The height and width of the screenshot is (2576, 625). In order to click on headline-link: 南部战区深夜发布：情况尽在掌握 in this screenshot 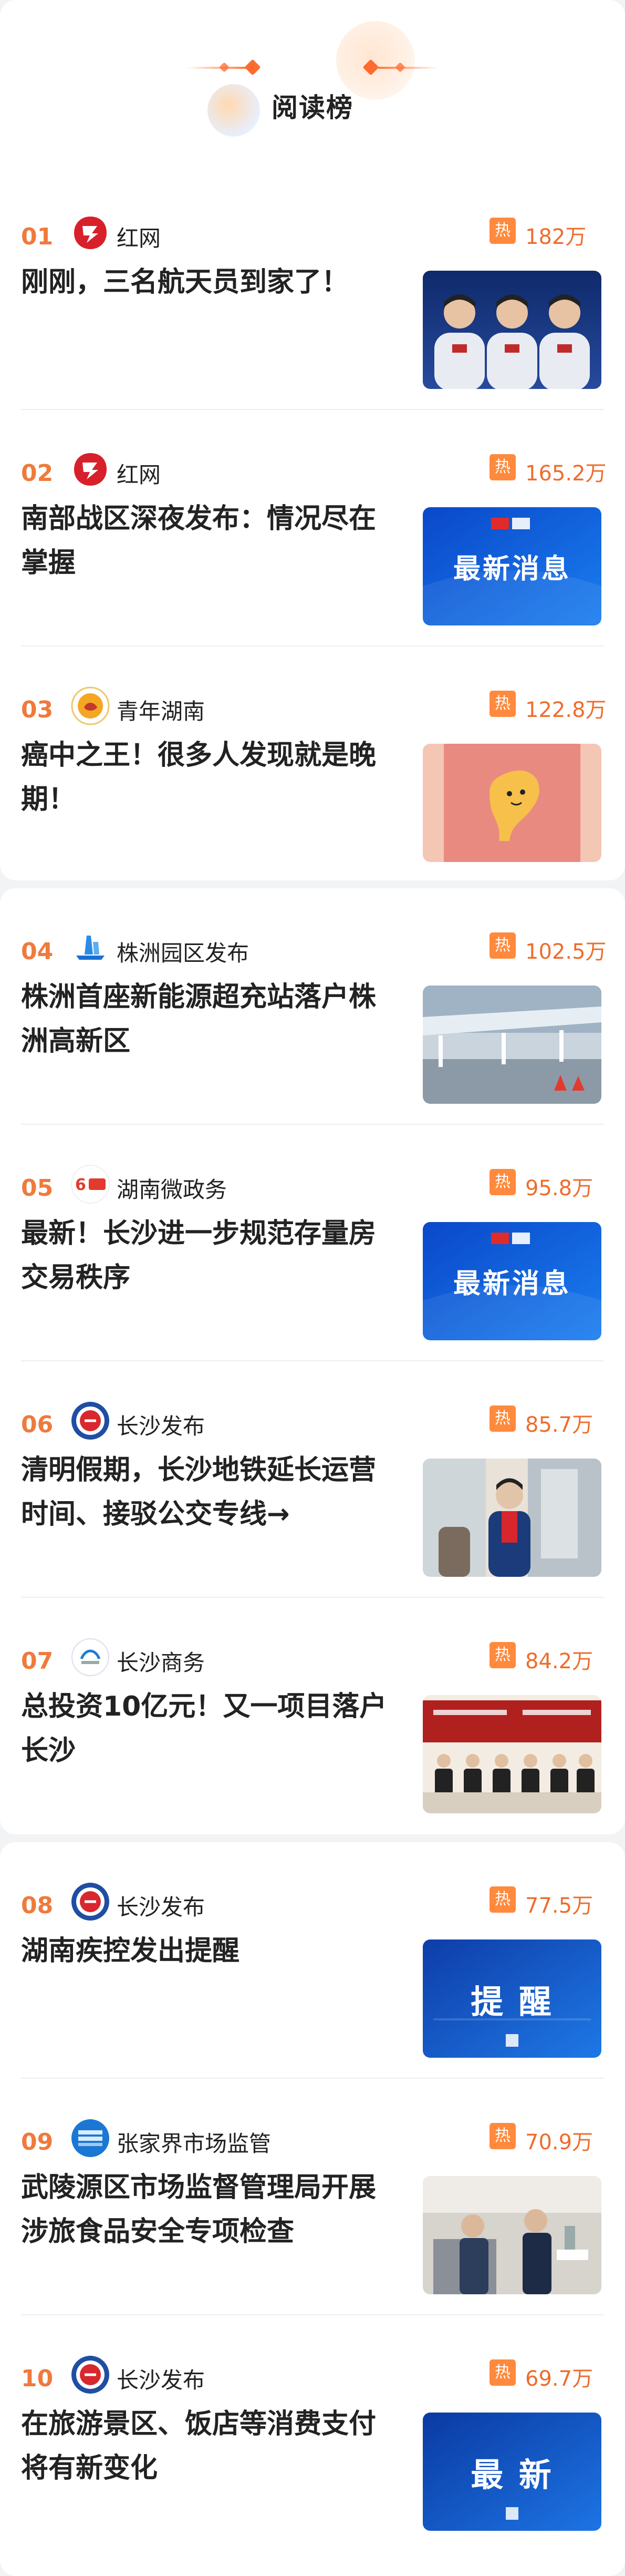, I will do `click(205, 541)`.